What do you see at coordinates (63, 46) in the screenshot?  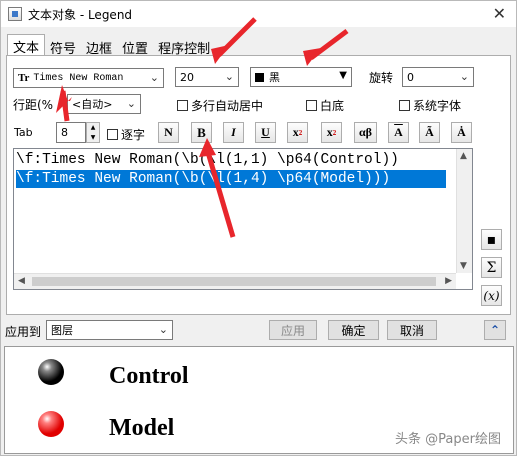 I see `tab-symbol: 符号` at bounding box center [63, 46].